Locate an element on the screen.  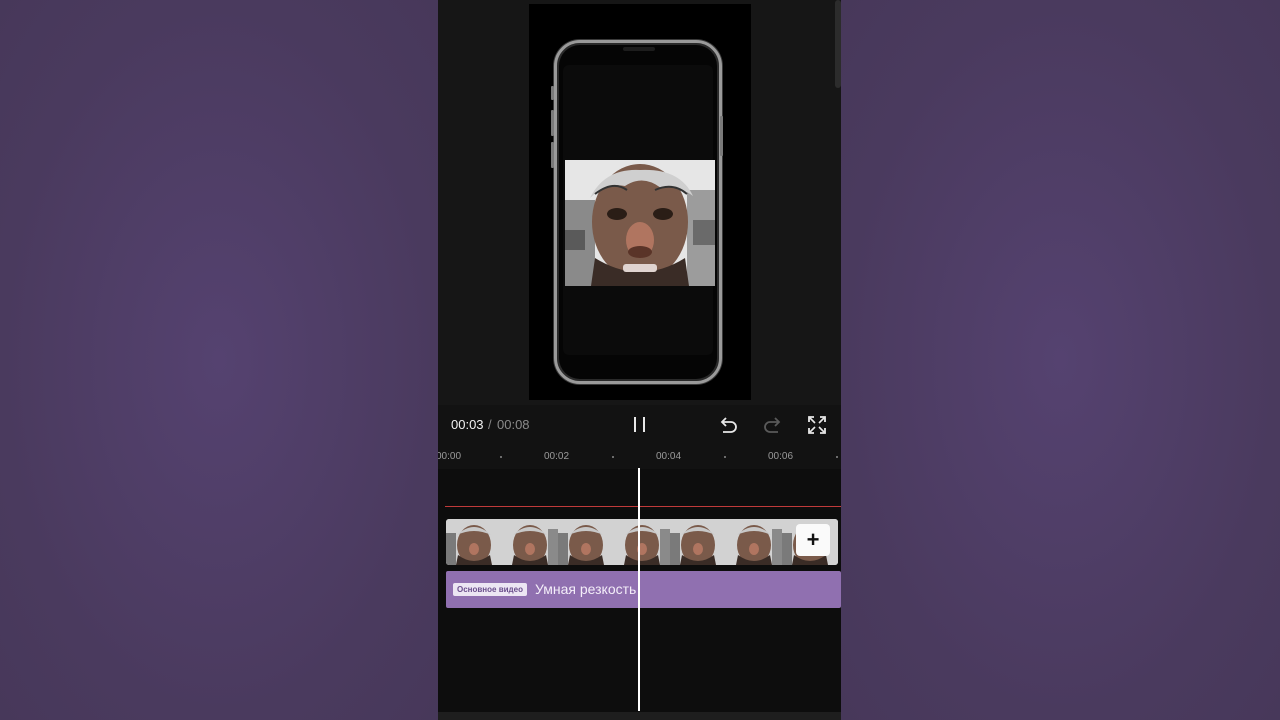
undo-icon is located at coordinates (728, 425).